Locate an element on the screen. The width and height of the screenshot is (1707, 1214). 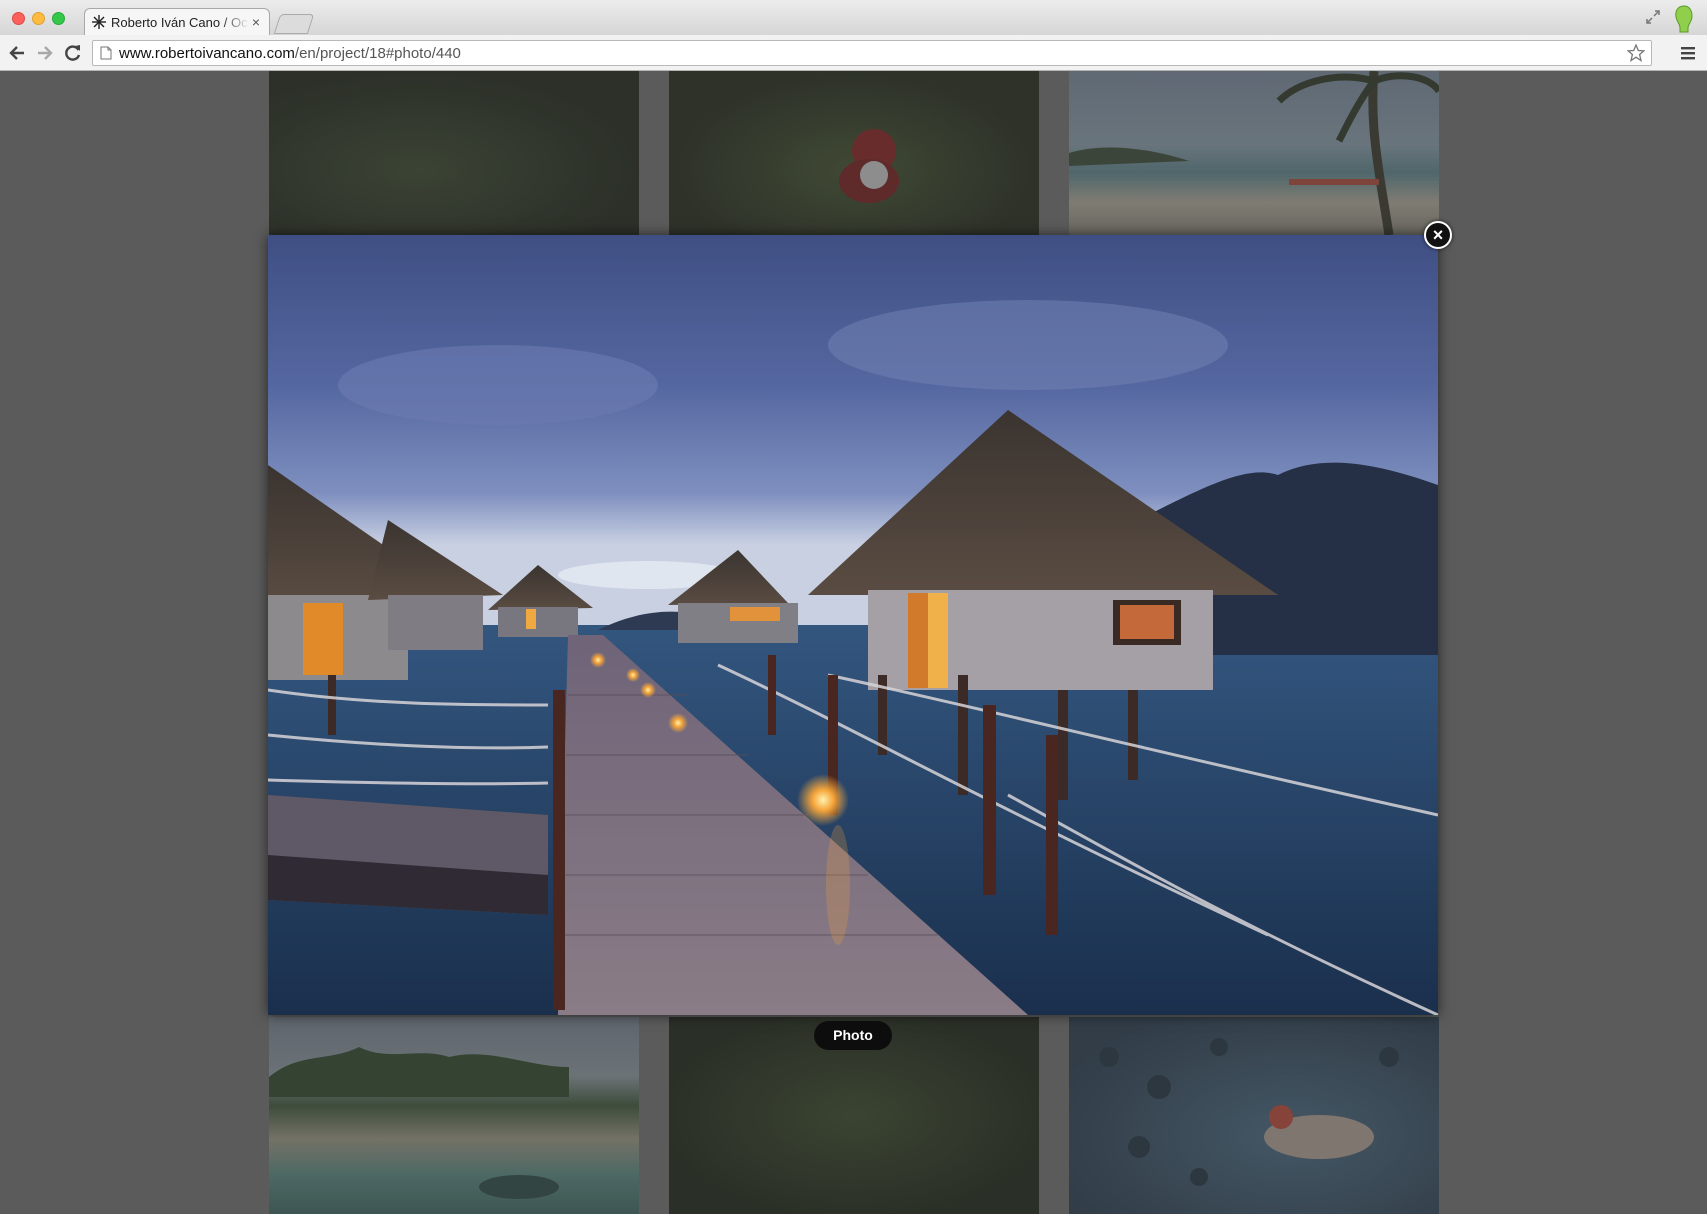
page-icon is located at coordinates (106, 53).